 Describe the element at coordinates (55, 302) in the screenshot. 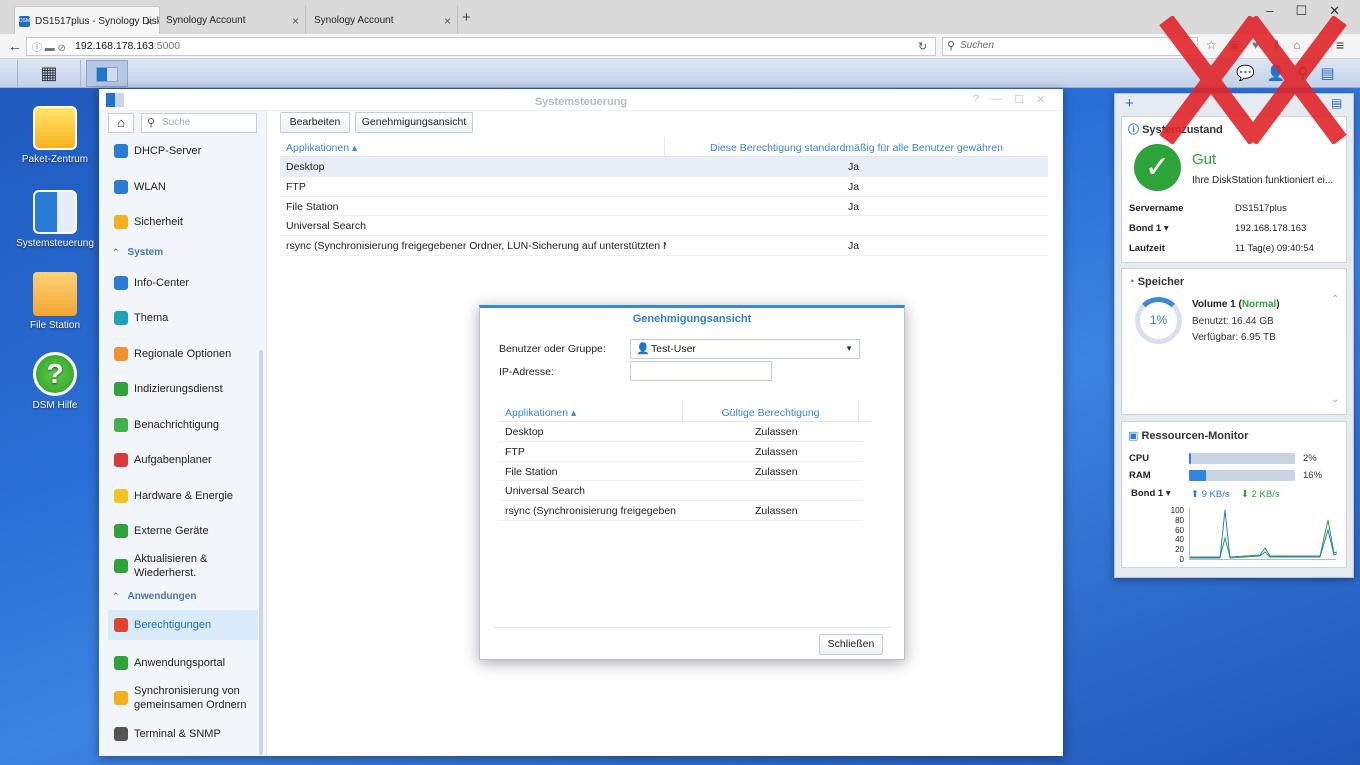

I see `desktop-icon-file-station: File Station` at that location.